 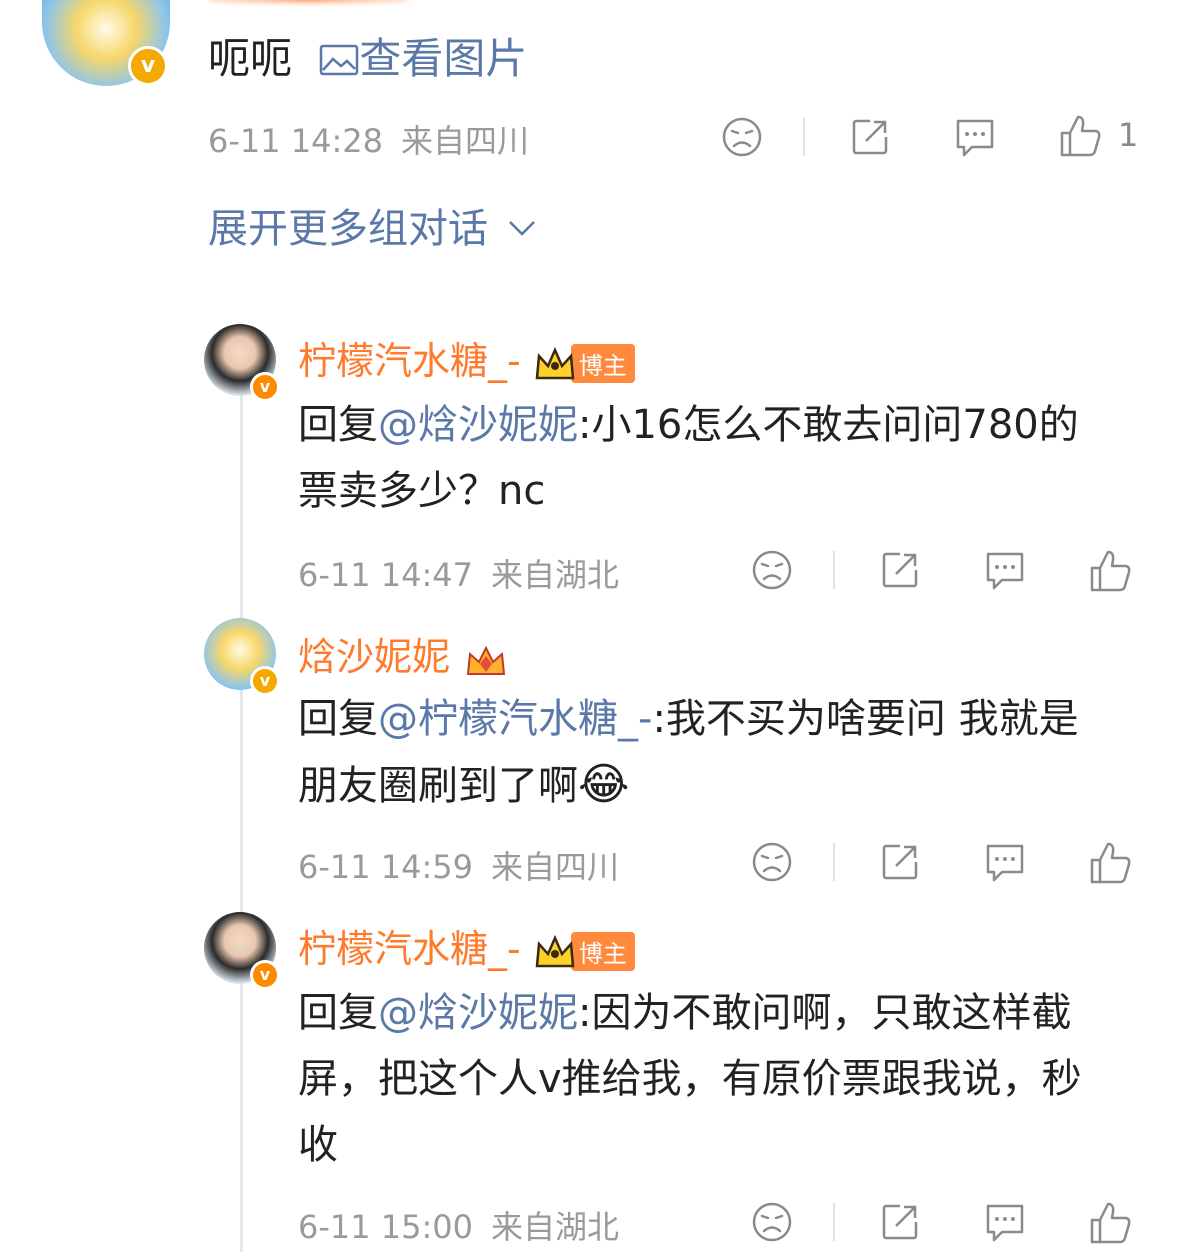 What do you see at coordinates (515, 719) in the screenshot?
I see `mention-link: @柠檬汽水糖_-` at bounding box center [515, 719].